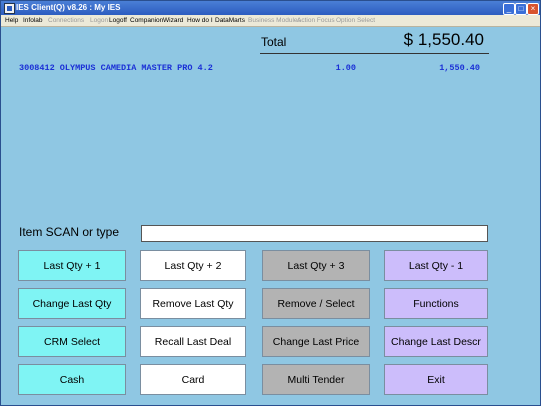 The height and width of the screenshot is (406, 541). What do you see at coordinates (509, 9) in the screenshot?
I see `minimize-icon: _` at bounding box center [509, 9].